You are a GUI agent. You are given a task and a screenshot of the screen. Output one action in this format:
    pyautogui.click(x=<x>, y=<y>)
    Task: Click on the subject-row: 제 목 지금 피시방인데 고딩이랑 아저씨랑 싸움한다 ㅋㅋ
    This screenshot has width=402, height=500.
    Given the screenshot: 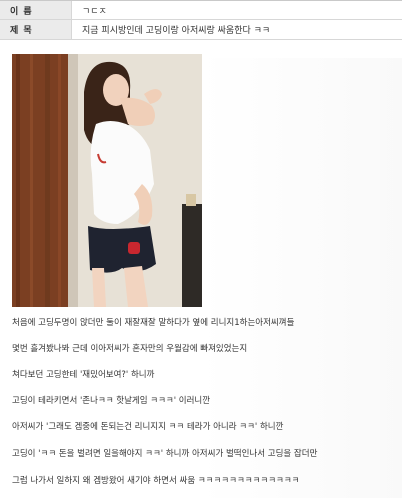 What is the action you would take?
    pyautogui.click(x=201, y=30)
    